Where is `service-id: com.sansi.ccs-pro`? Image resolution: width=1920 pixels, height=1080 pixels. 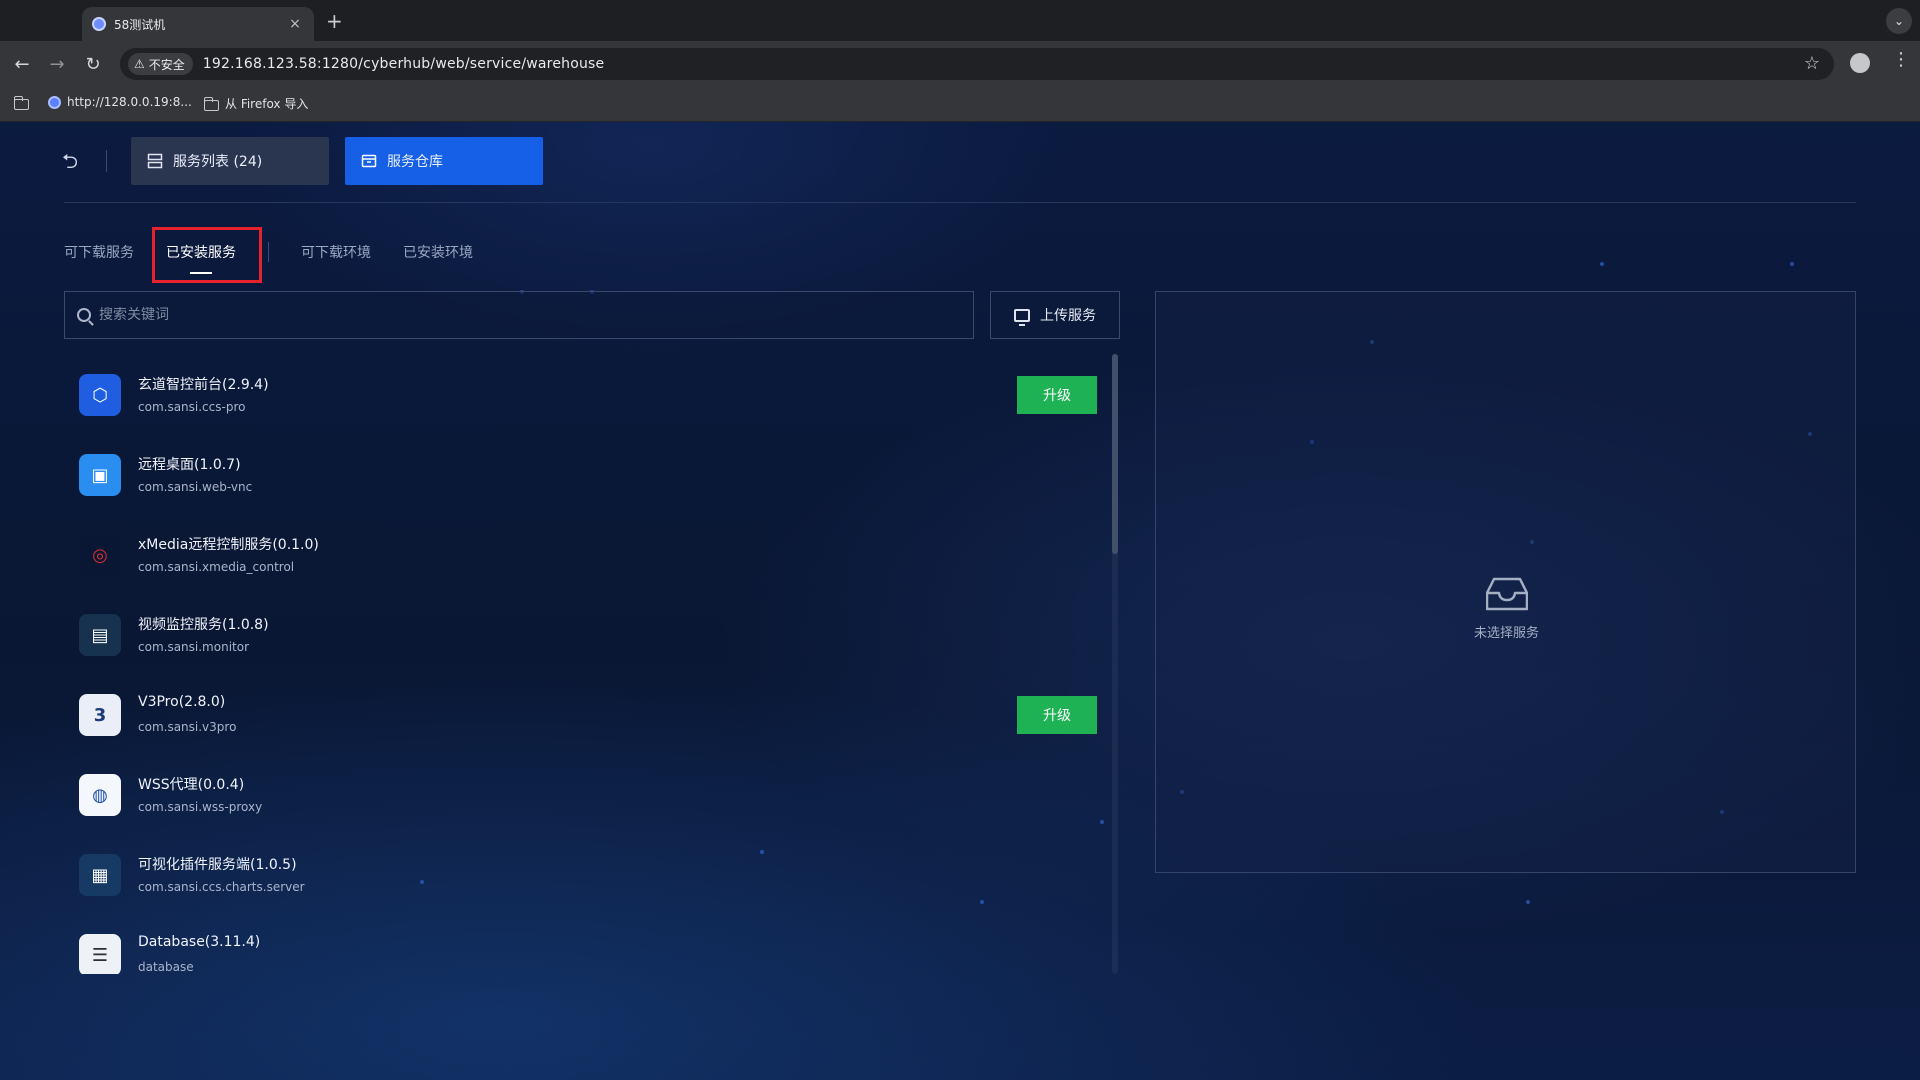 service-id: com.sansi.ccs-pro is located at coordinates (192, 407).